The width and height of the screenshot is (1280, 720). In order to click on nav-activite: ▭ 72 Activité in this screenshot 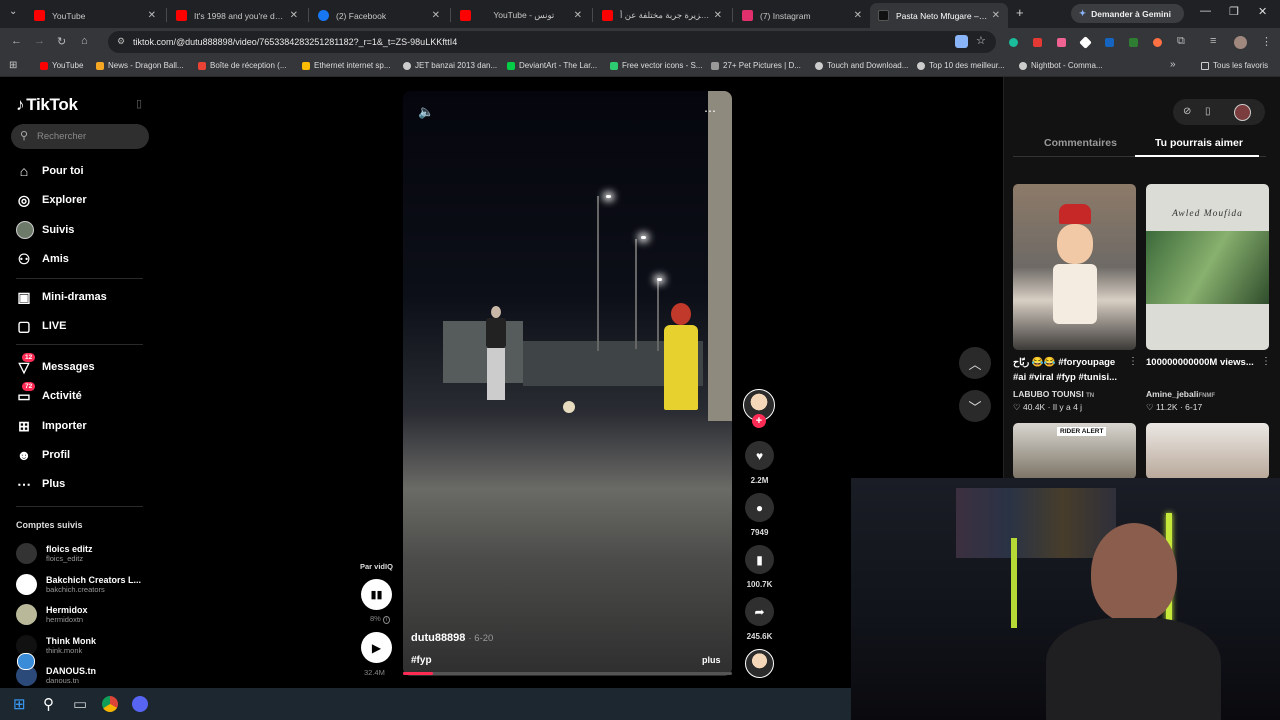, I will do `click(49, 394)`.